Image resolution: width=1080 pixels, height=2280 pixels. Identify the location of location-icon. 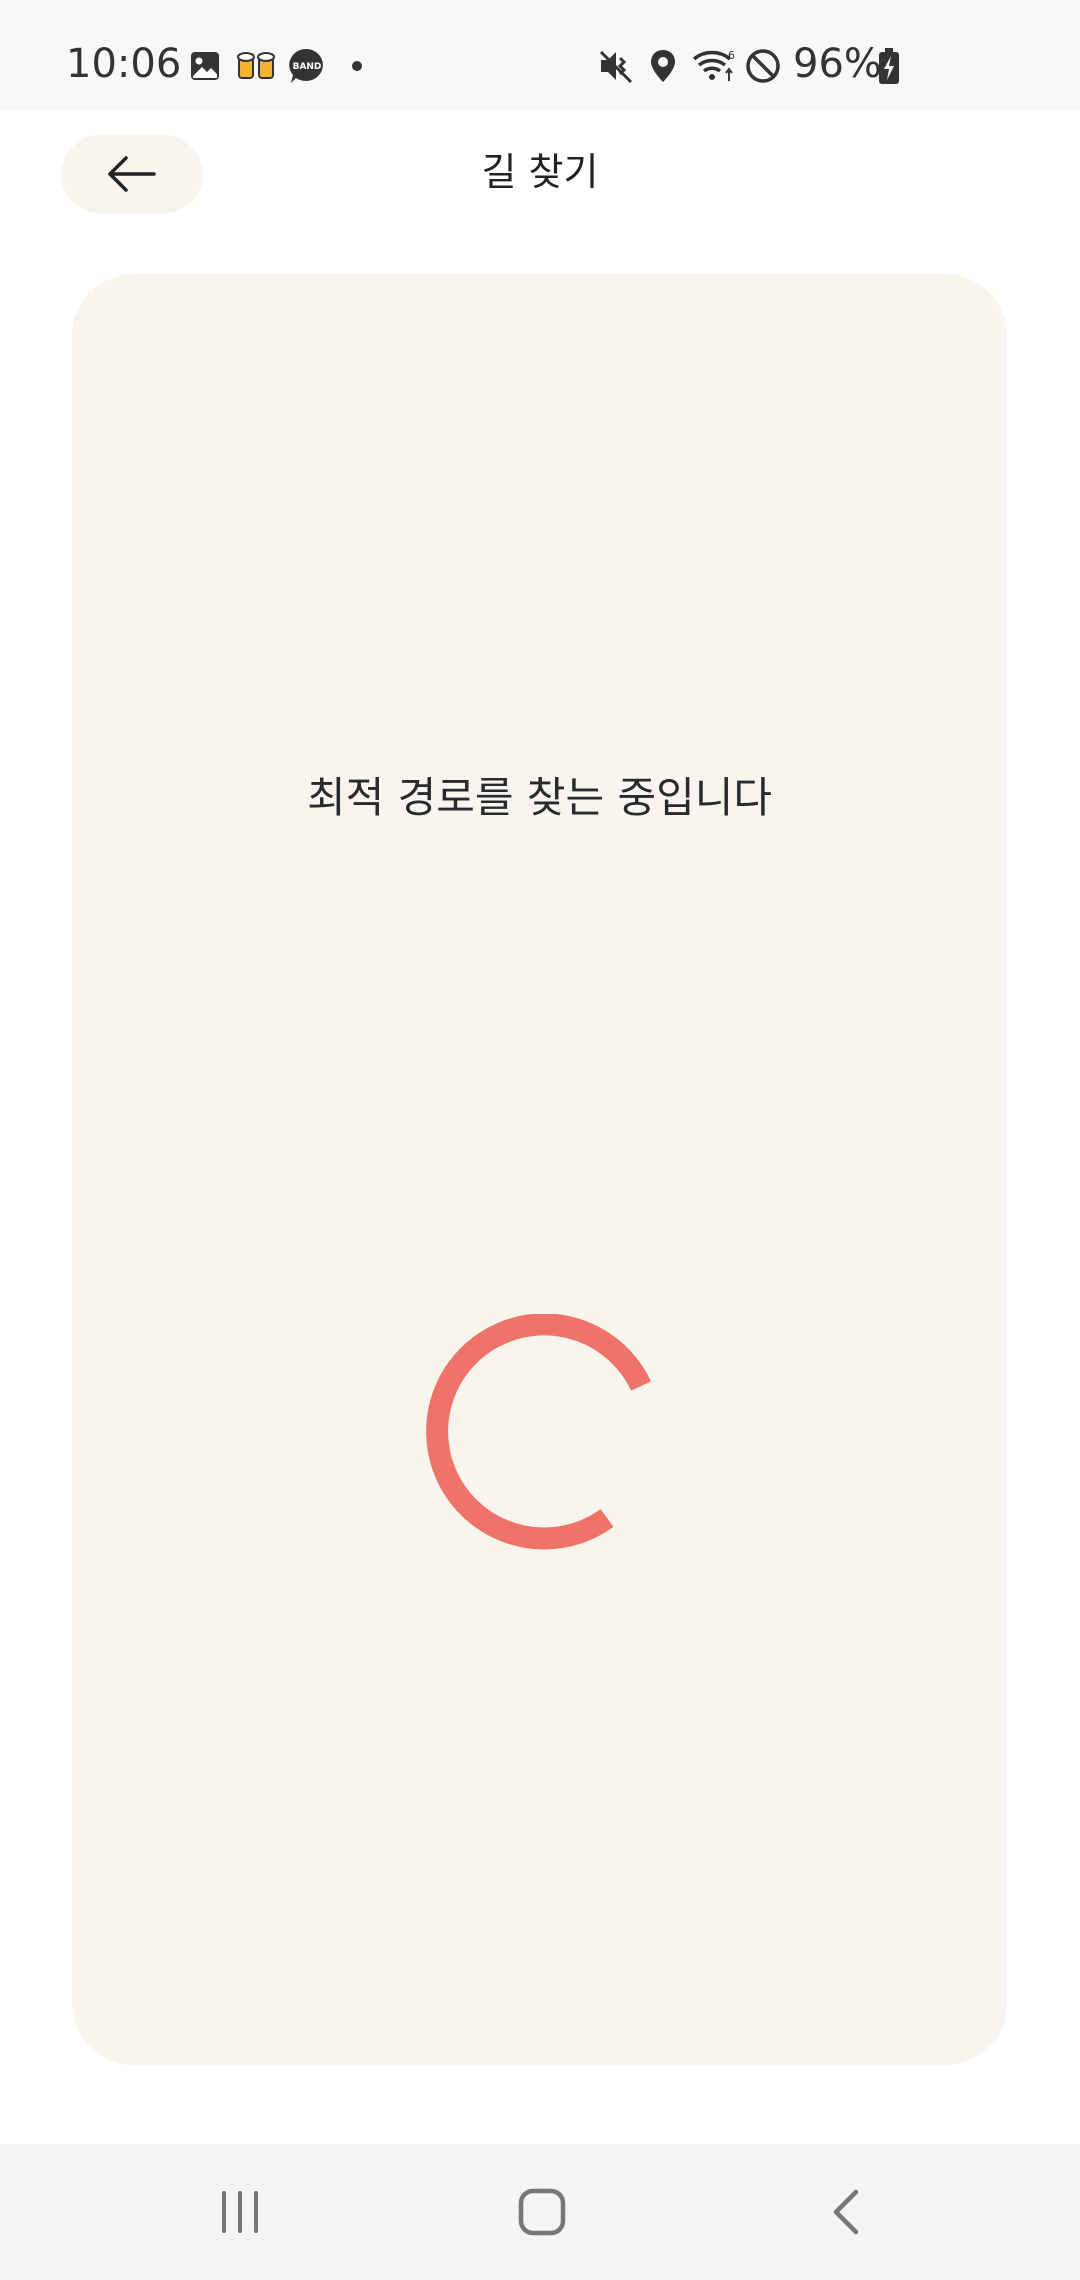
(663, 66).